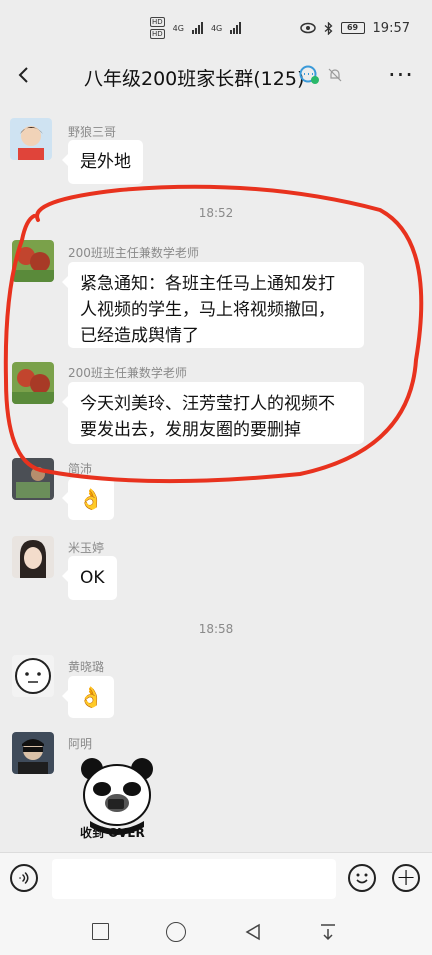 Image resolution: width=432 pixels, height=955 pixels. Describe the element at coordinates (194, 79) in the screenshot. I see `chat-title: 八年级200班家长群(125)` at that location.